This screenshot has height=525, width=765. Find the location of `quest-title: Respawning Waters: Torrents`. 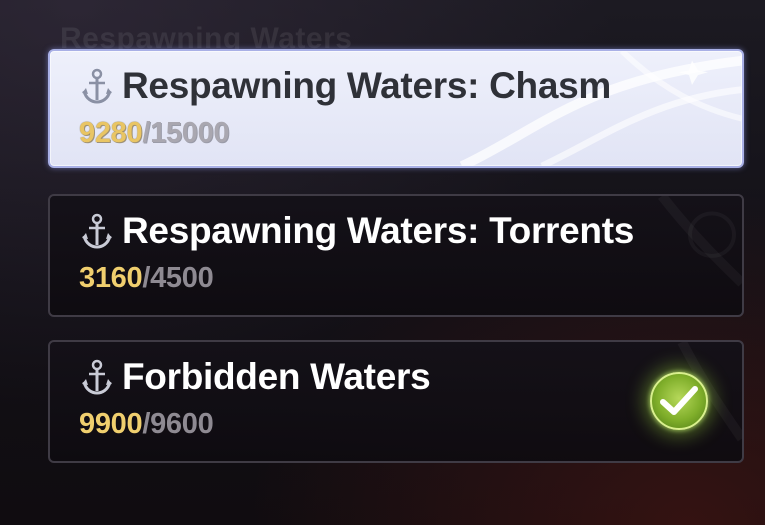

quest-title: Respawning Waters: Torrents is located at coordinates (378, 230).